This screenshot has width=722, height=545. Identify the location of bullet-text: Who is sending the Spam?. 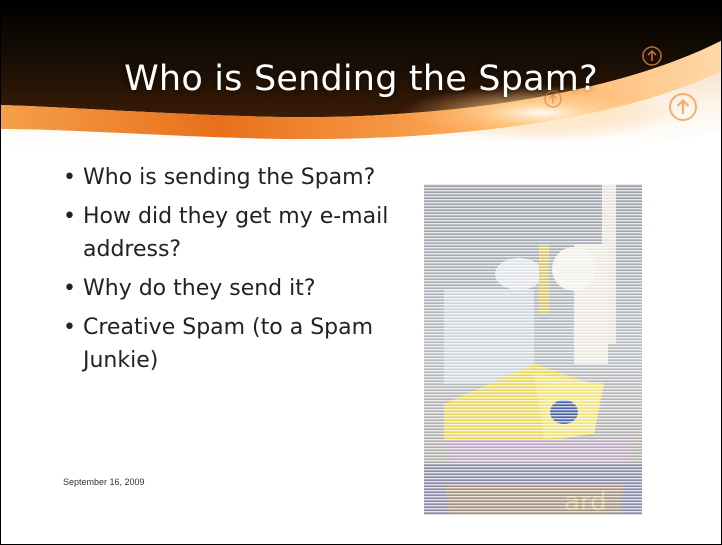
(229, 177).